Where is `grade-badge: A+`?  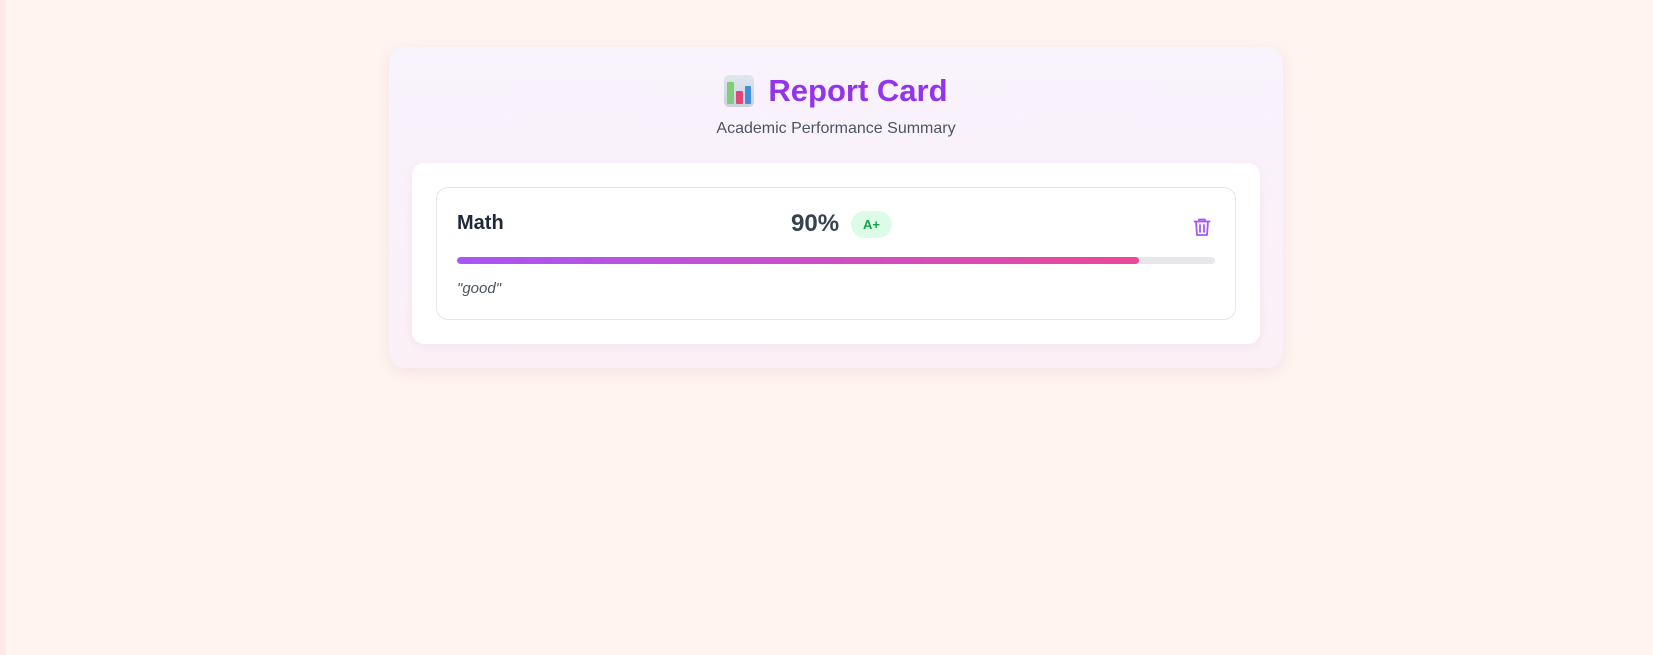 grade-badge: A+ is located at coordinates (872, 224).